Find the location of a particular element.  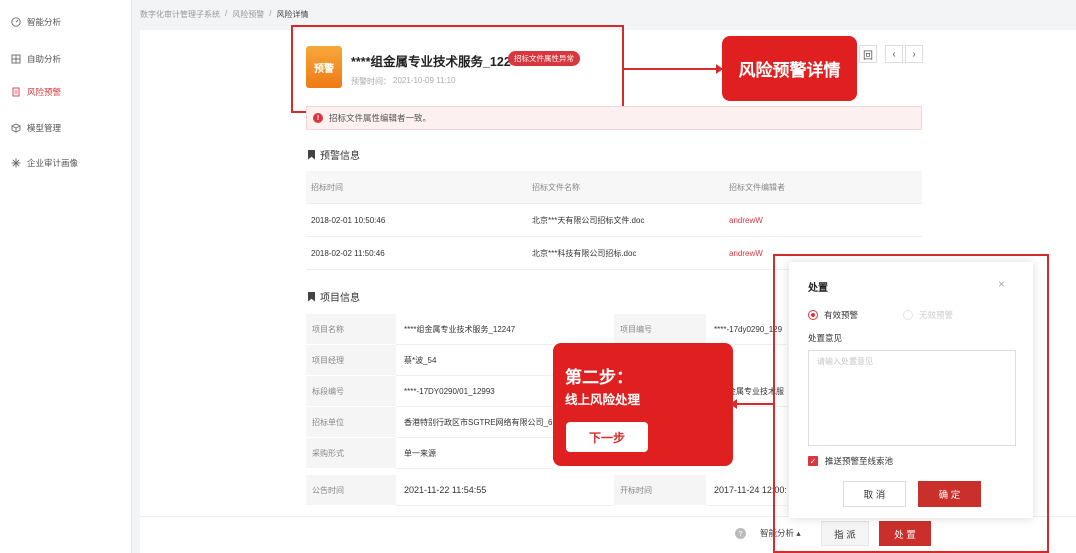

info-label: 招标单位 is located at coordinates (351, 422).